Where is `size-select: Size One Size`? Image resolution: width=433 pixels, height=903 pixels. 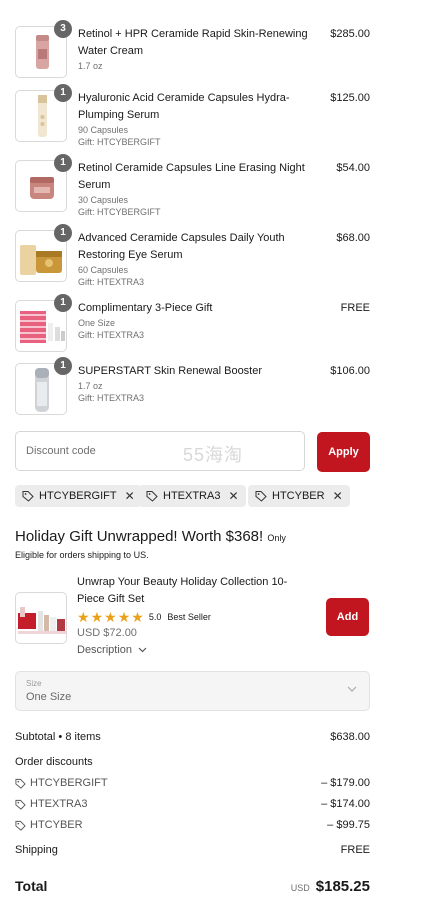
size-select: Size One Size is located at coordinates (192, 691).